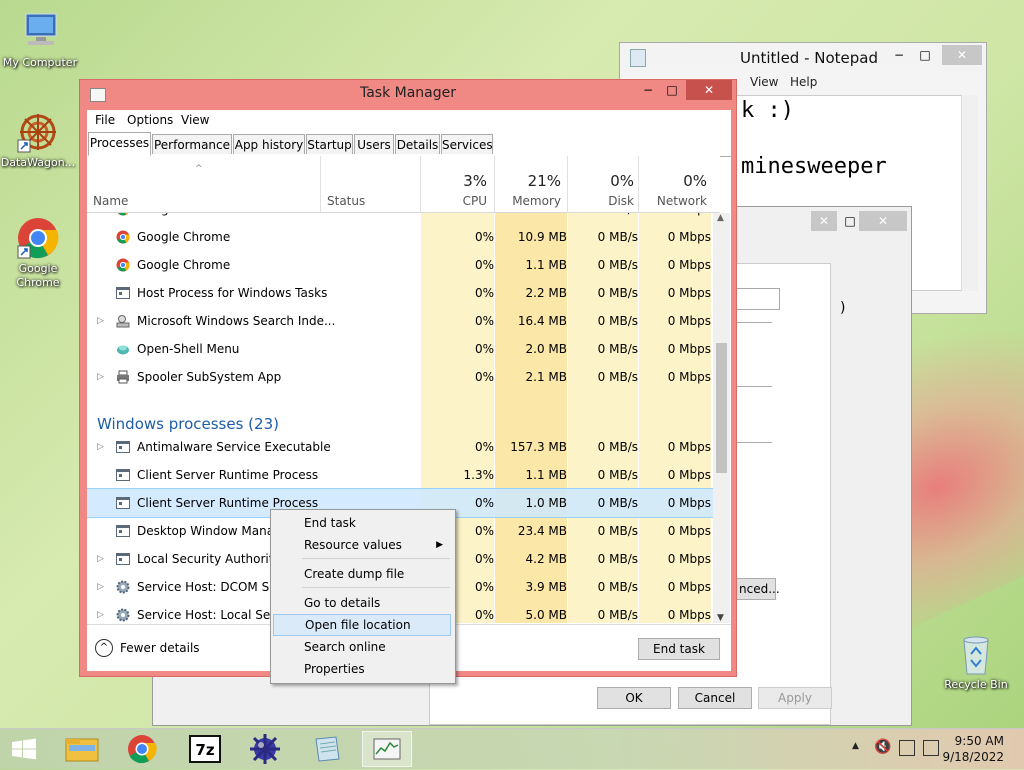 The width and height of the screenshot is (1024, 770). What do you see at coordinates (855, 746) in the screenshot?
I see `show-hidden-icons-icon: ▲` at bounding box center [855, 746].